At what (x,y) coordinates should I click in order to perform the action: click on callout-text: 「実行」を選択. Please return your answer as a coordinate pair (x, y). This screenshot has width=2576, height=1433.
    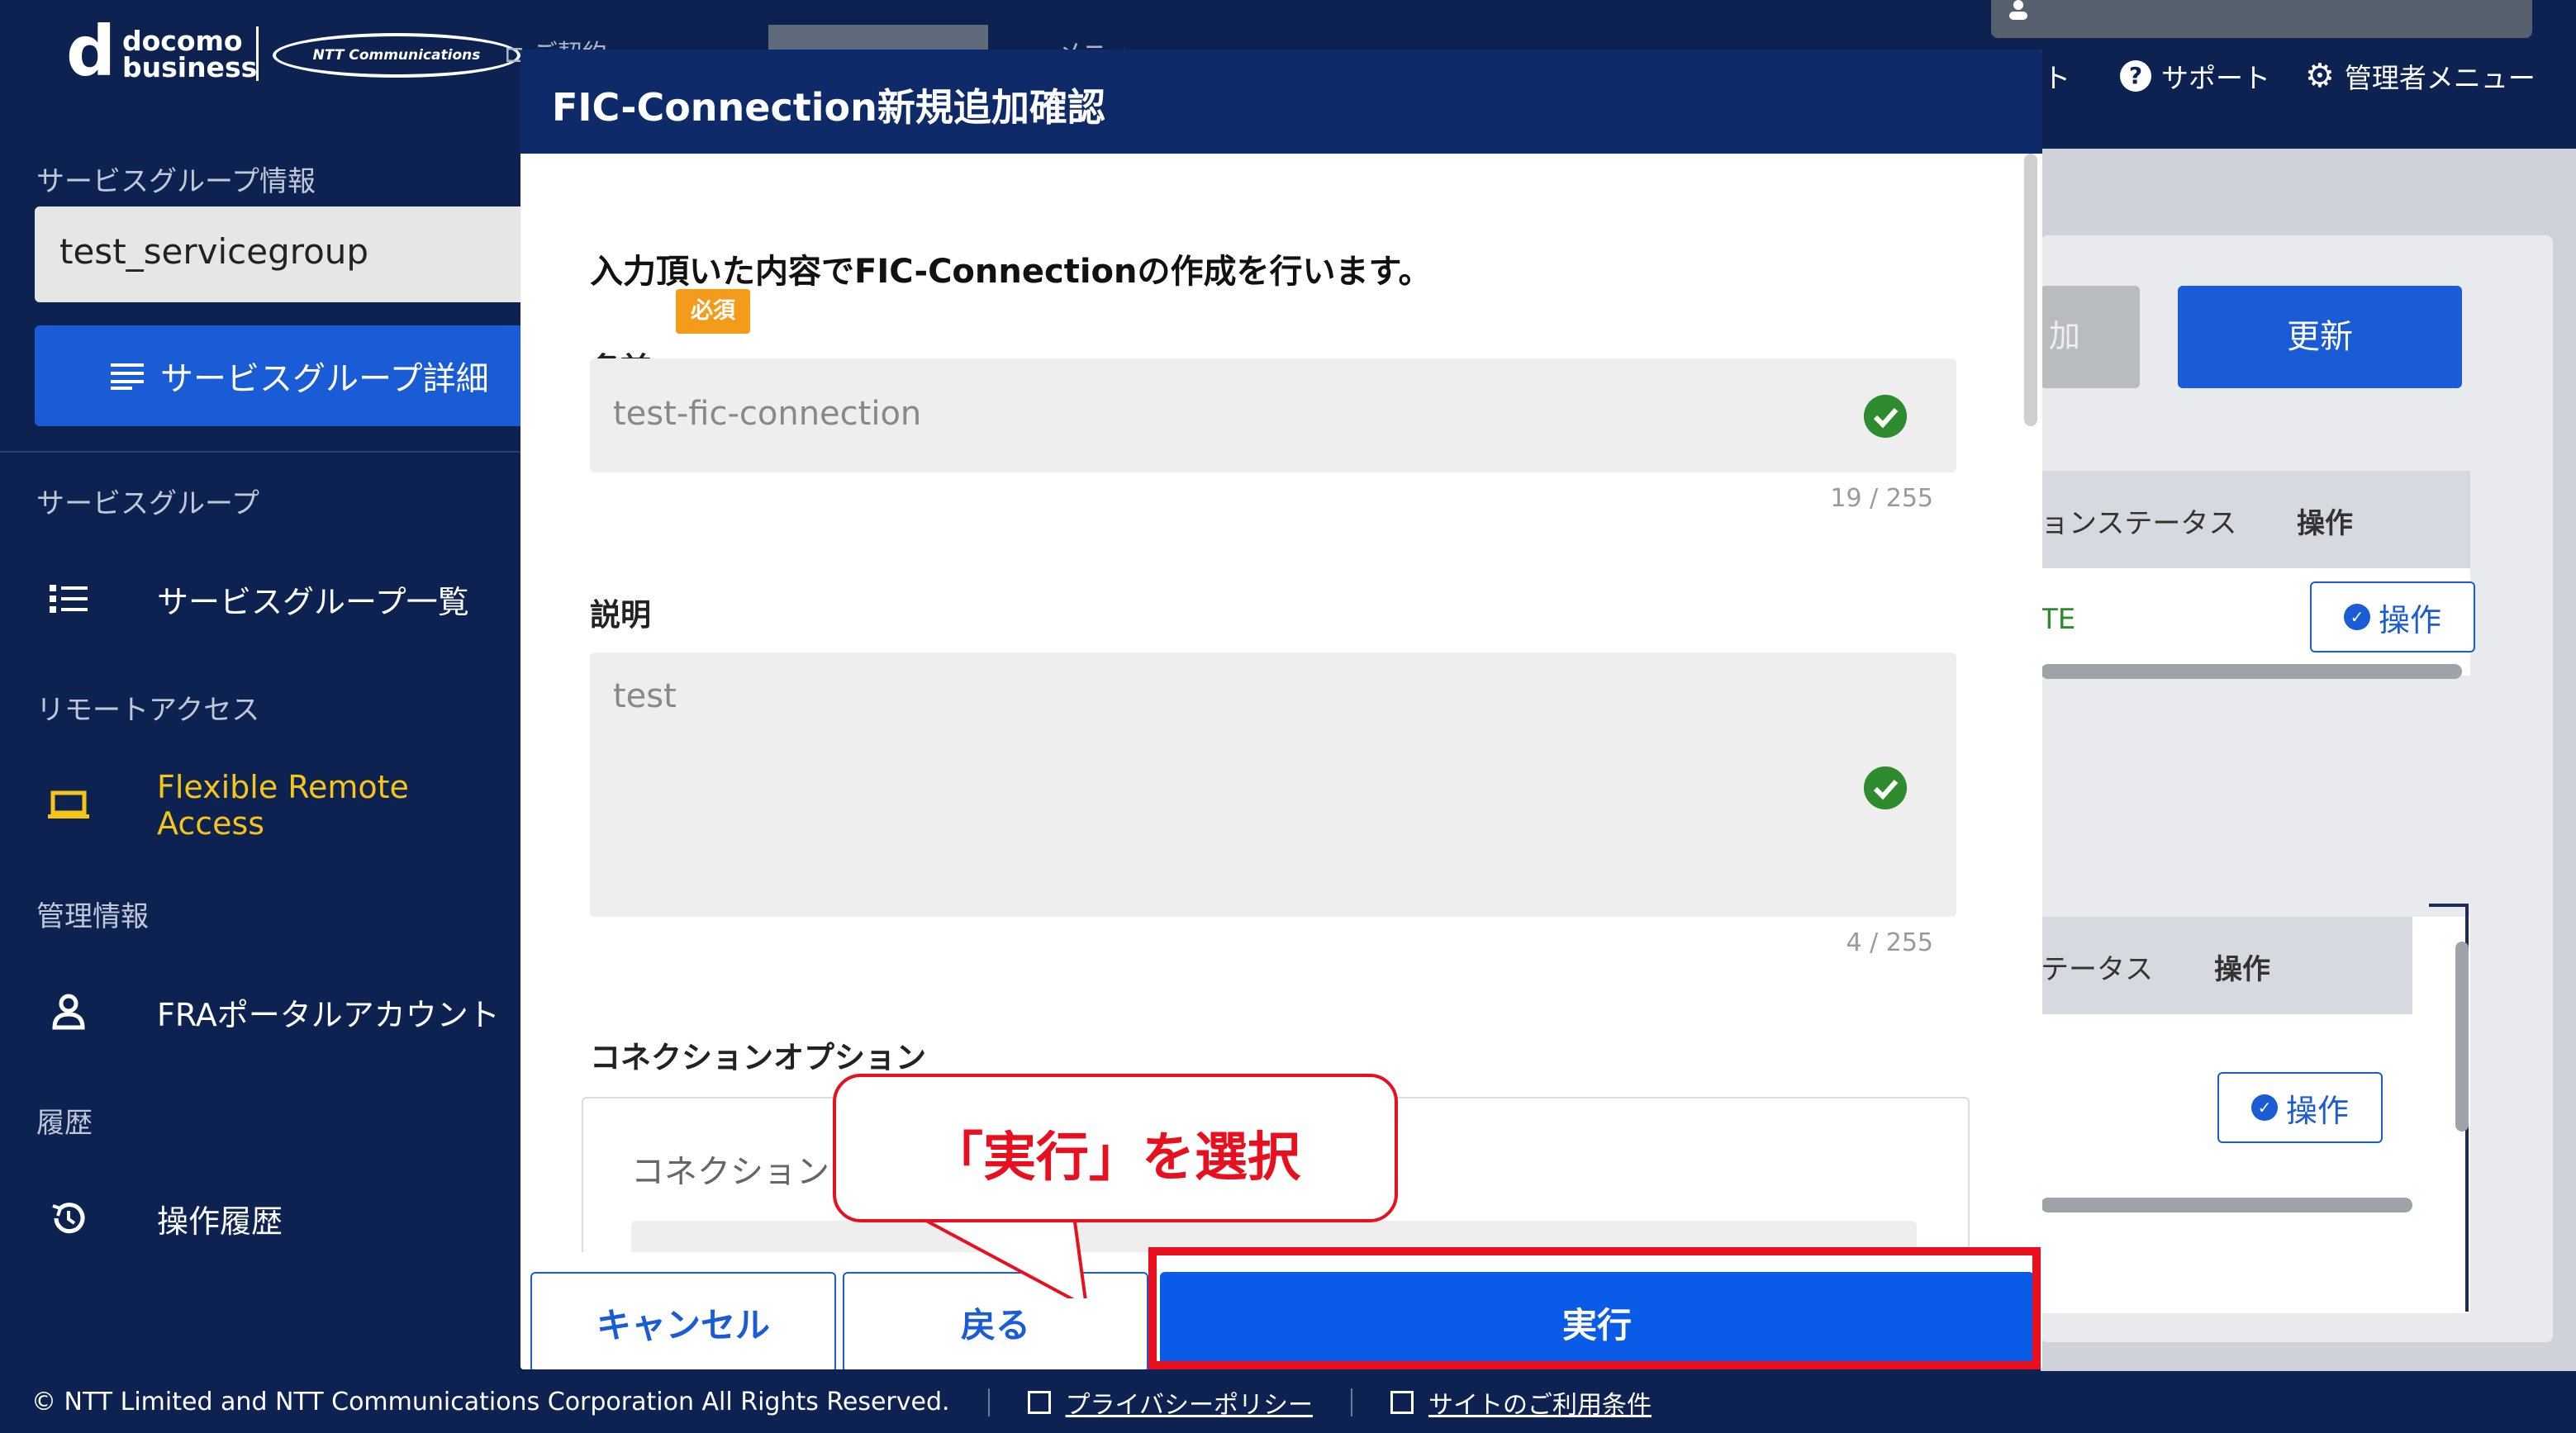
    Looking at the image, I should click on (1115, 1158).